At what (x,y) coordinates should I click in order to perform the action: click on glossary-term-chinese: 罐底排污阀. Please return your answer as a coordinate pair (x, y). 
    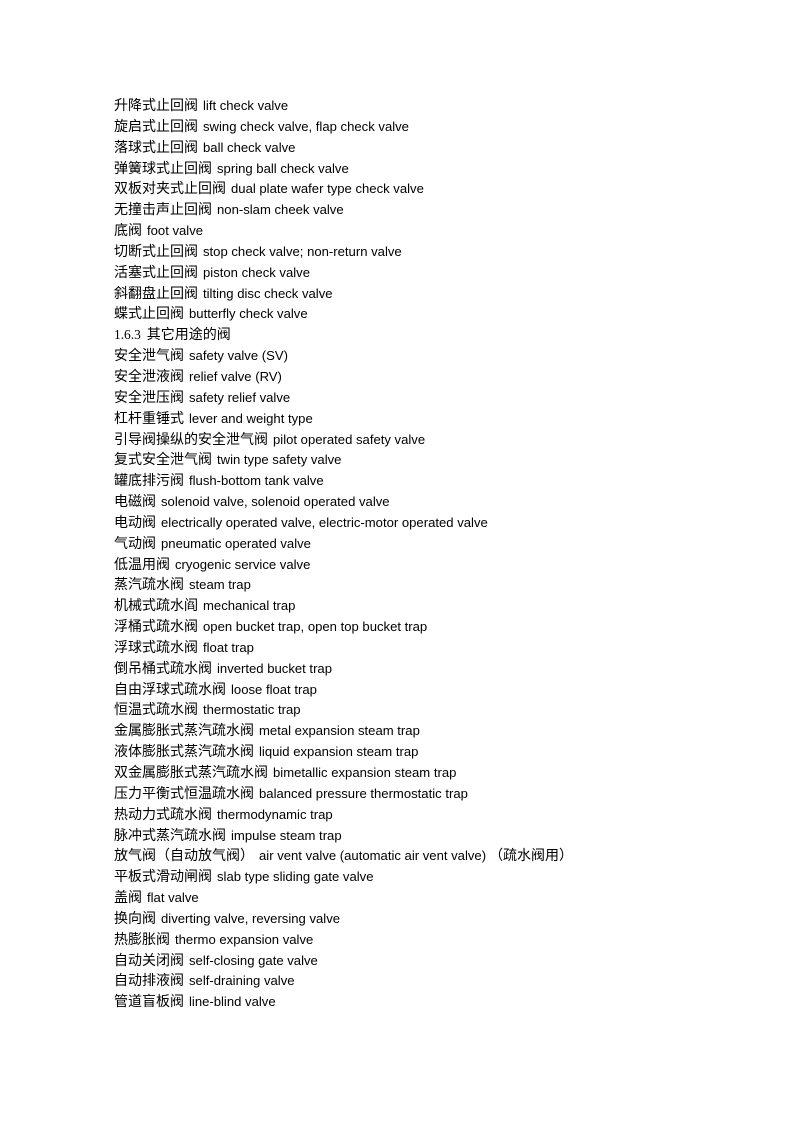
    Looking at the image, I should click on (149, 481).